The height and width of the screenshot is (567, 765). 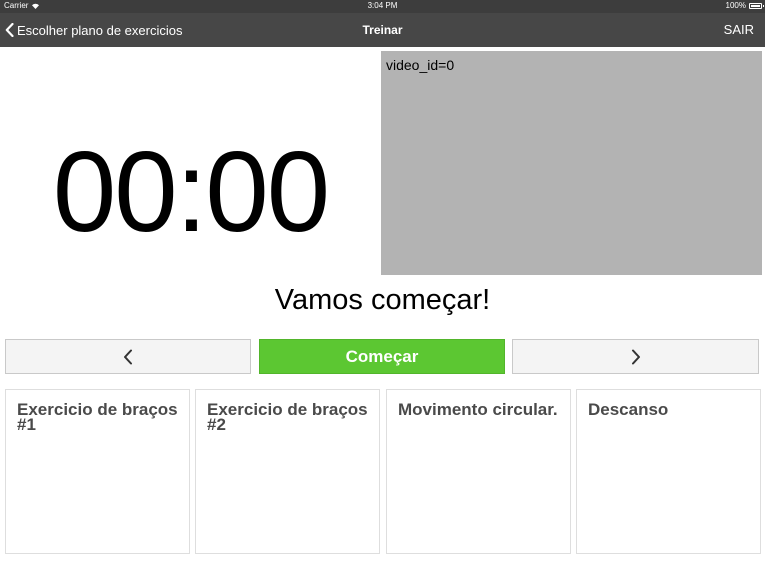 What do you see at coordinates (739, 30) in the screenshot?
I see `exit-button: SAIR` at bounding box center [739, 30].